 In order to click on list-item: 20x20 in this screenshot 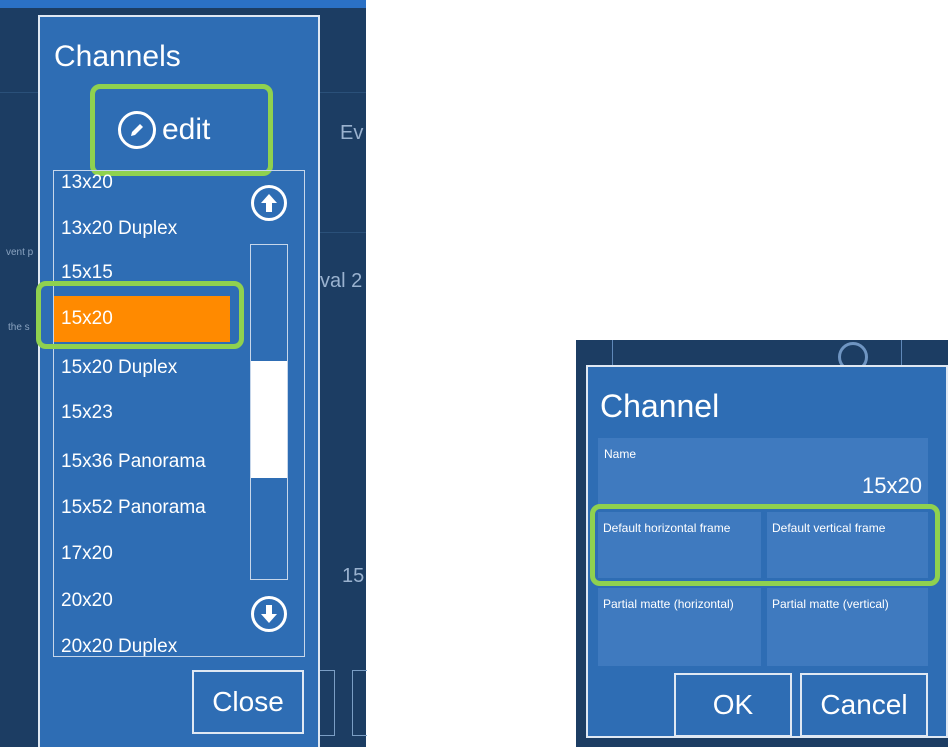, I will do `click(87, 601)`.